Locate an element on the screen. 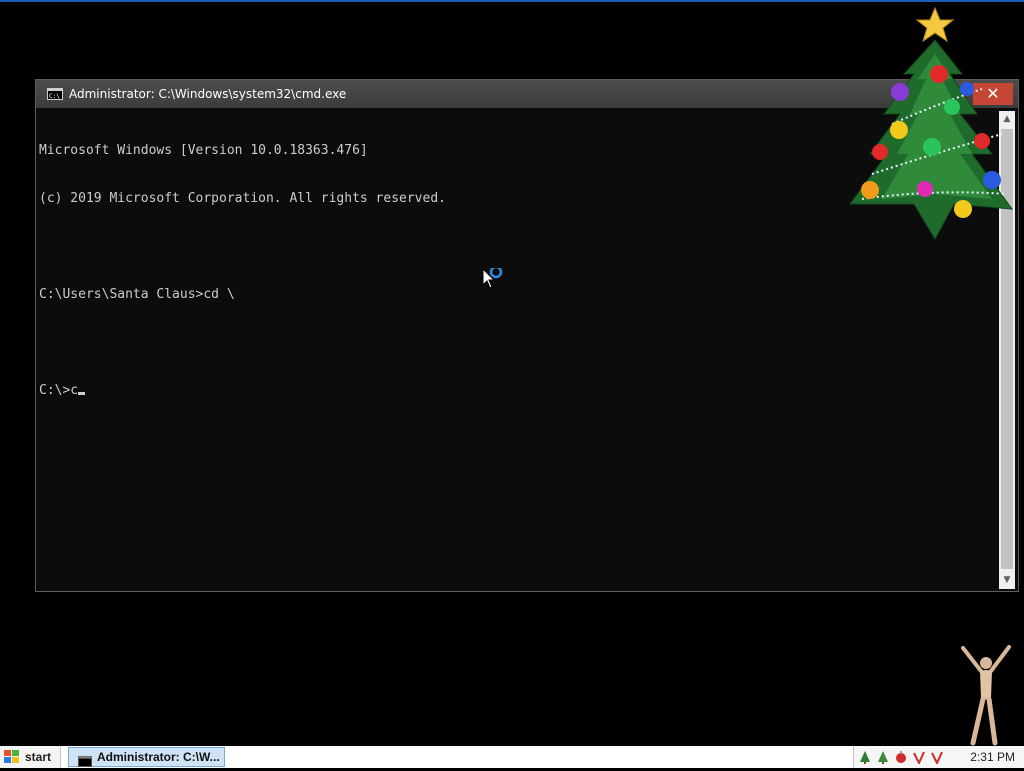 Image resolution: width=1024 pixels, height=771 pixels. dancer-figure-icon is located at coordinates (985, 695).